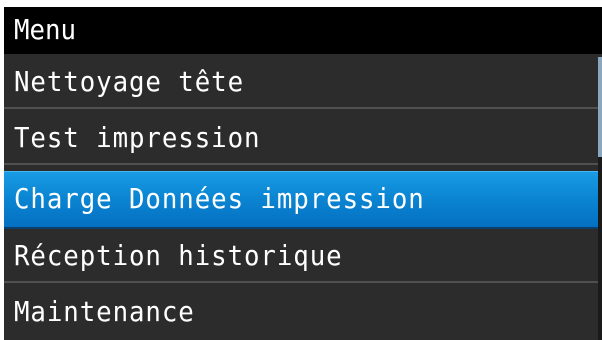 Image resolution: width=602 pixels, height=340 pixels. What do you see at coordinates (178, 255) in the screenshot?
I see `menu-item-label: Réception historique` at bounding box center [178, 255].